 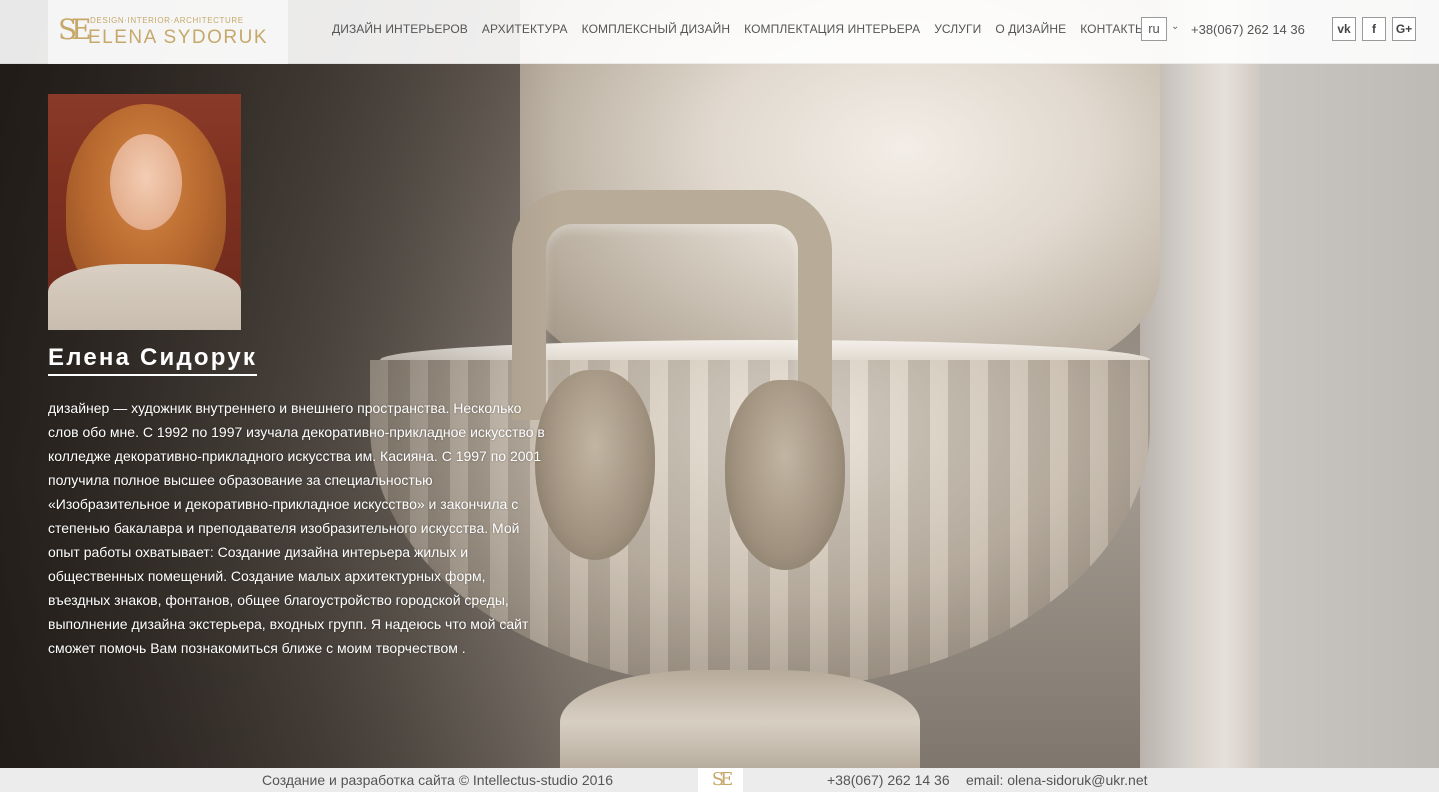 I want to click on logo-tagline: DESIGN·INTERIOR·ARCHITECTURE, so click(x=167, y=20).